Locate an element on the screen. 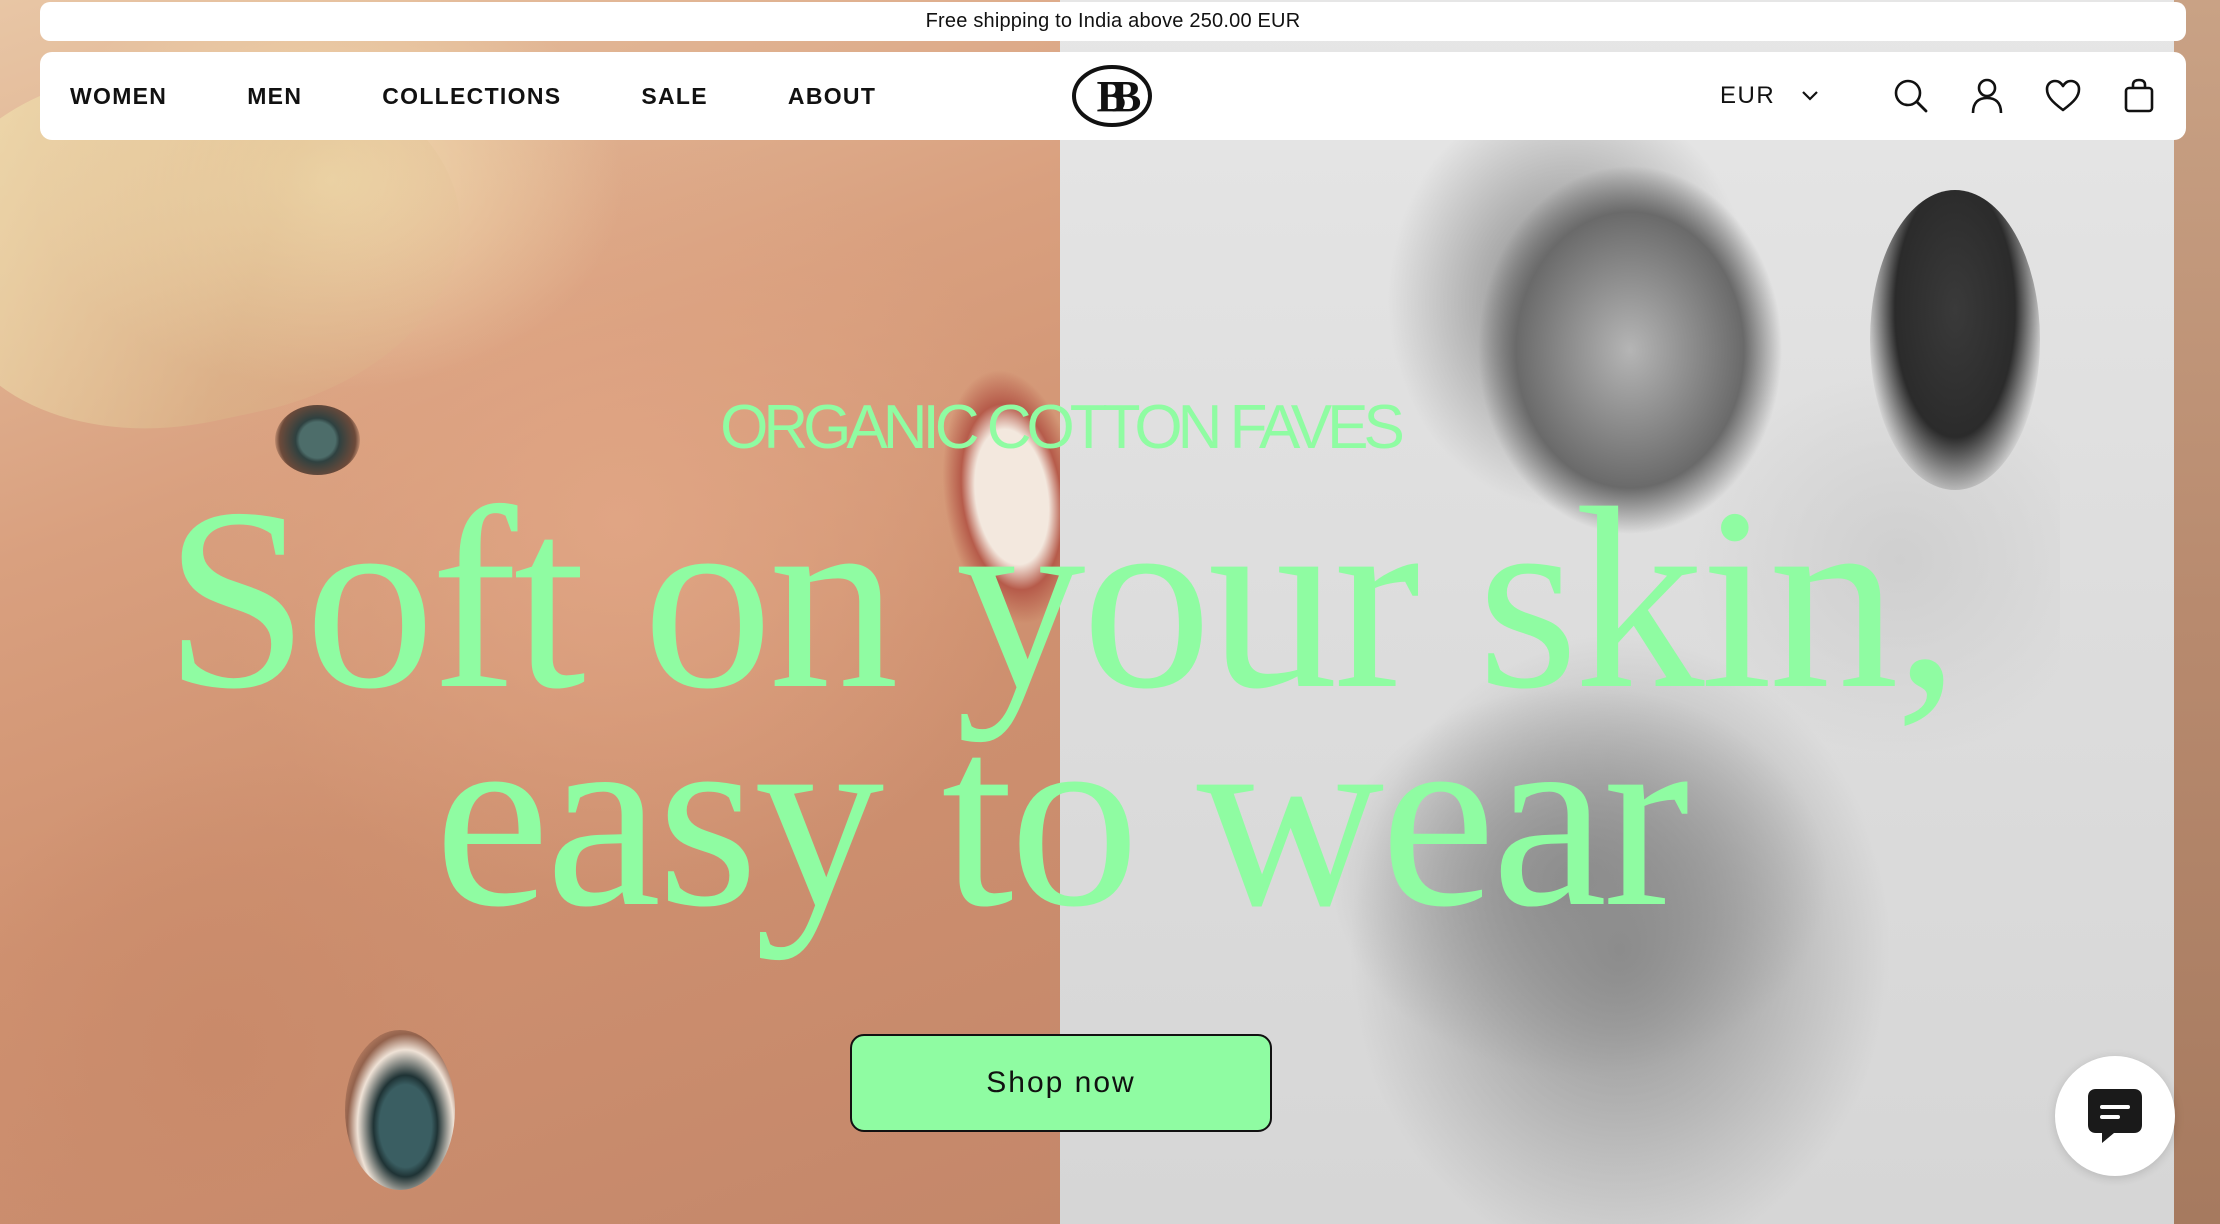 Image resolution: width=2220 pixels, height=1224 pixels. search-icon is located at coordinates (1911, 96).